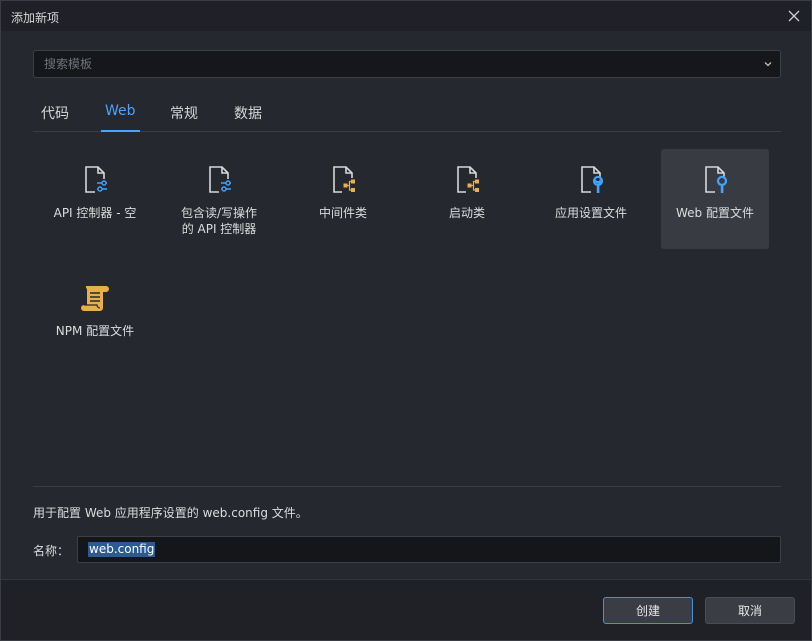 This screenshot has width=812, height=641. I want to click on section-divider, so click(407, 486).